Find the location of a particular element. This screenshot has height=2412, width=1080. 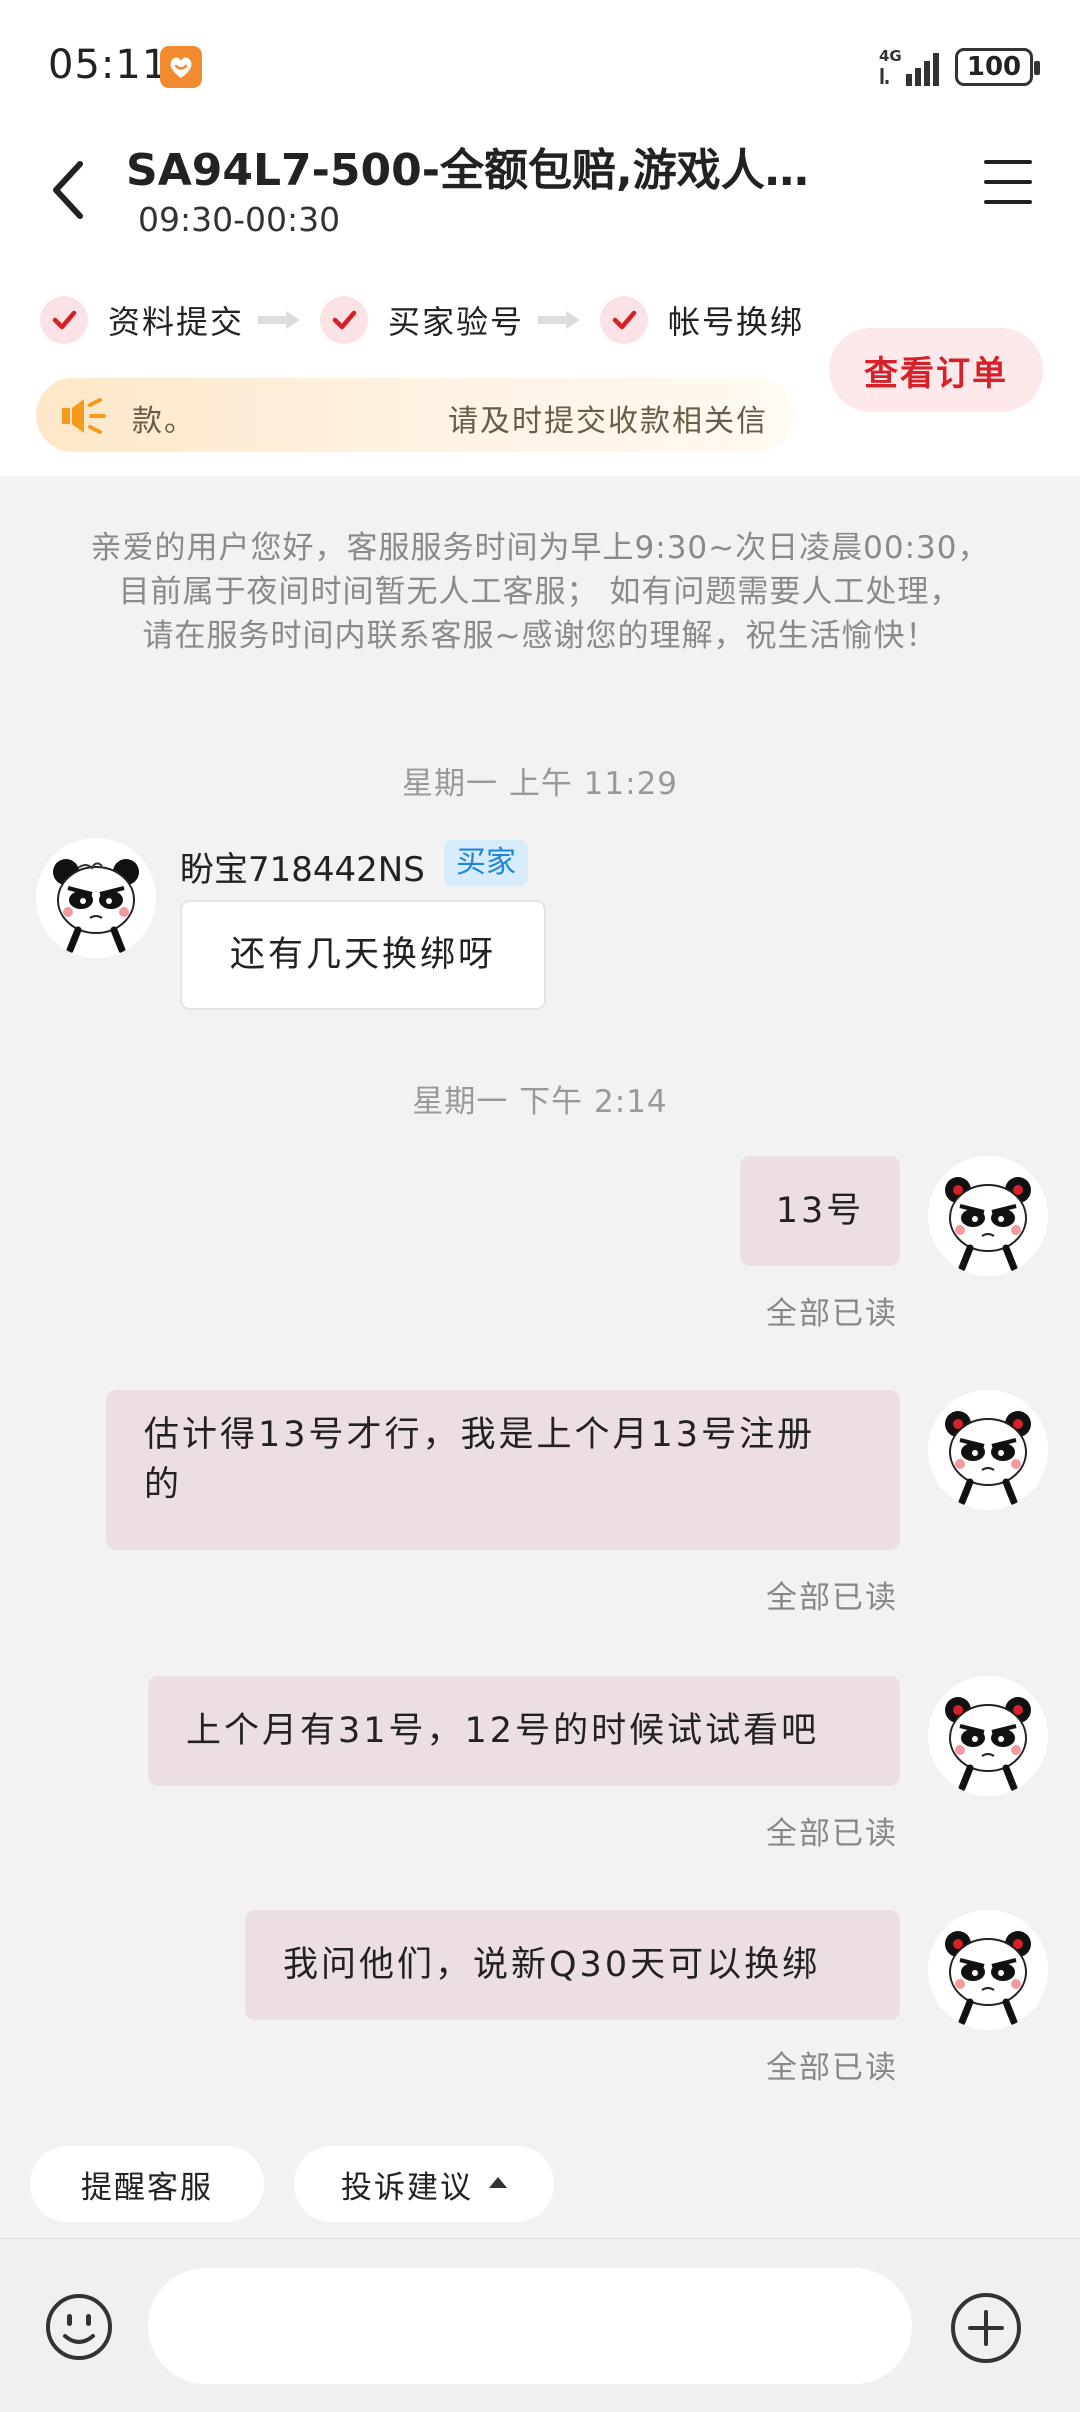

signal-icon: 4G is located at coordinates (912, 66).